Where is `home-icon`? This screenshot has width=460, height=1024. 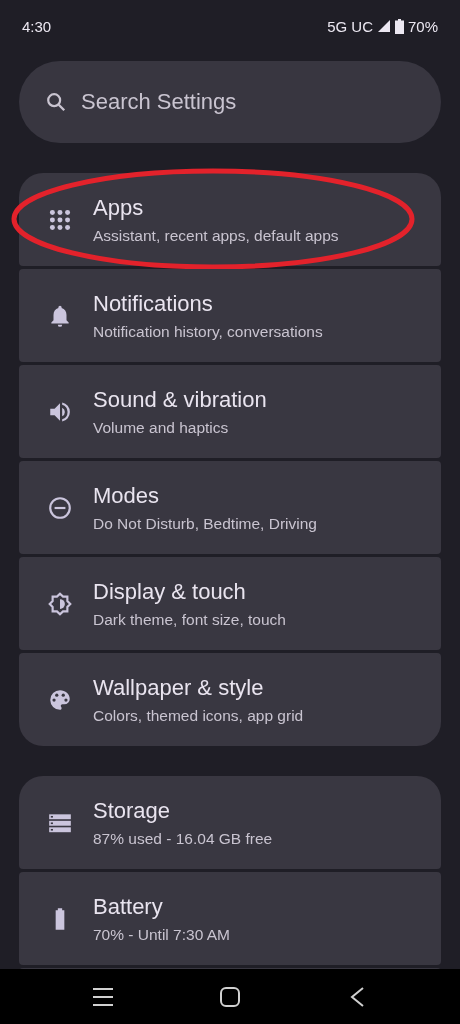 home-icon is located at coordinates (230, 996).